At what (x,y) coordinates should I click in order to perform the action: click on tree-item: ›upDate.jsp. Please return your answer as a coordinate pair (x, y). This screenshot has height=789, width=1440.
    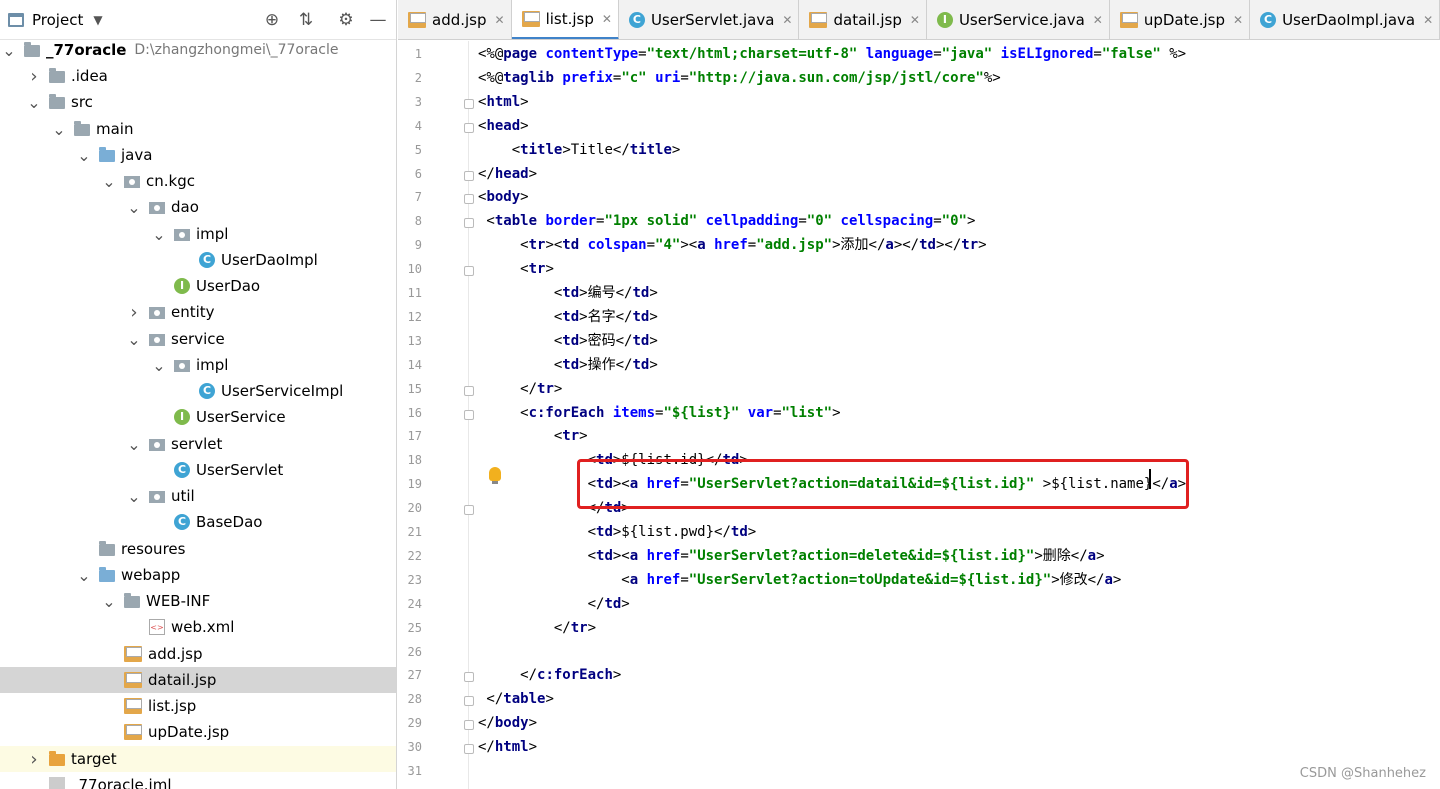
    Looking at the image, I should click on (198, 732).